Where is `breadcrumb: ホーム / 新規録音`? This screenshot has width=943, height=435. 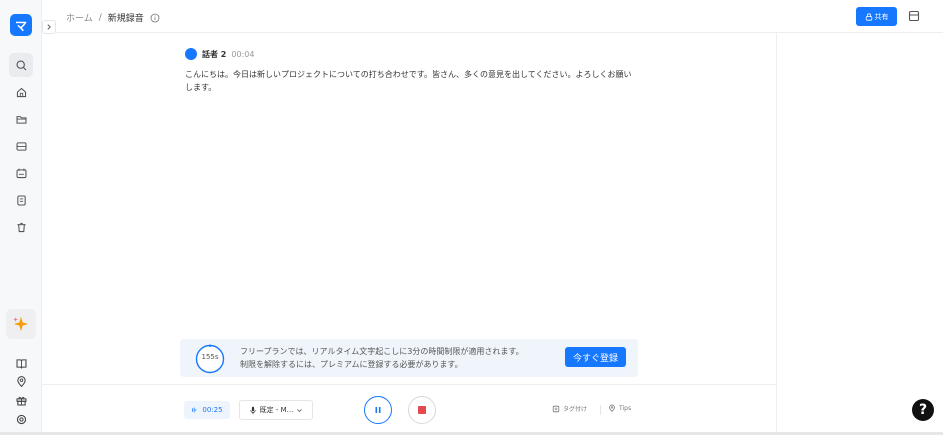
breadcrumb: ホーム / 新規録音 is located at coordinates (113, 17).